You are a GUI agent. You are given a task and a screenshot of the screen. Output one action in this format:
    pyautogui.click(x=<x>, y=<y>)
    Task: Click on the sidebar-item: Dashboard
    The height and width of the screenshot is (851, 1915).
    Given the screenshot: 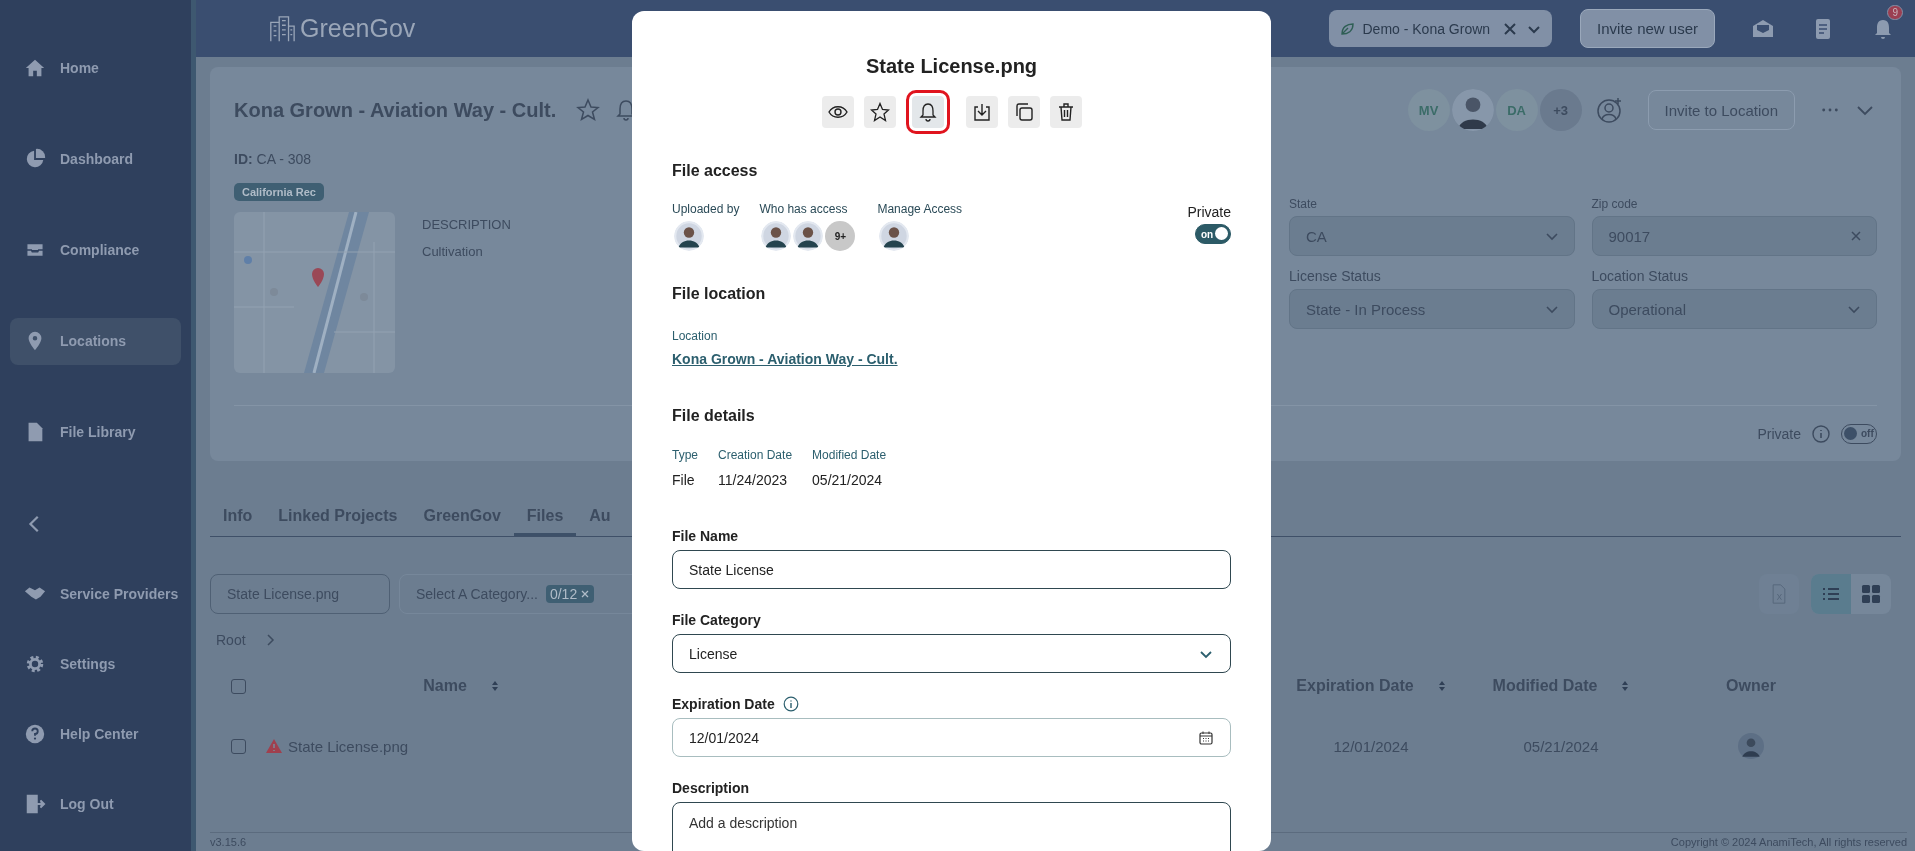 What is the action you would take?
    pyautogui.click(x=95, y=159)
    